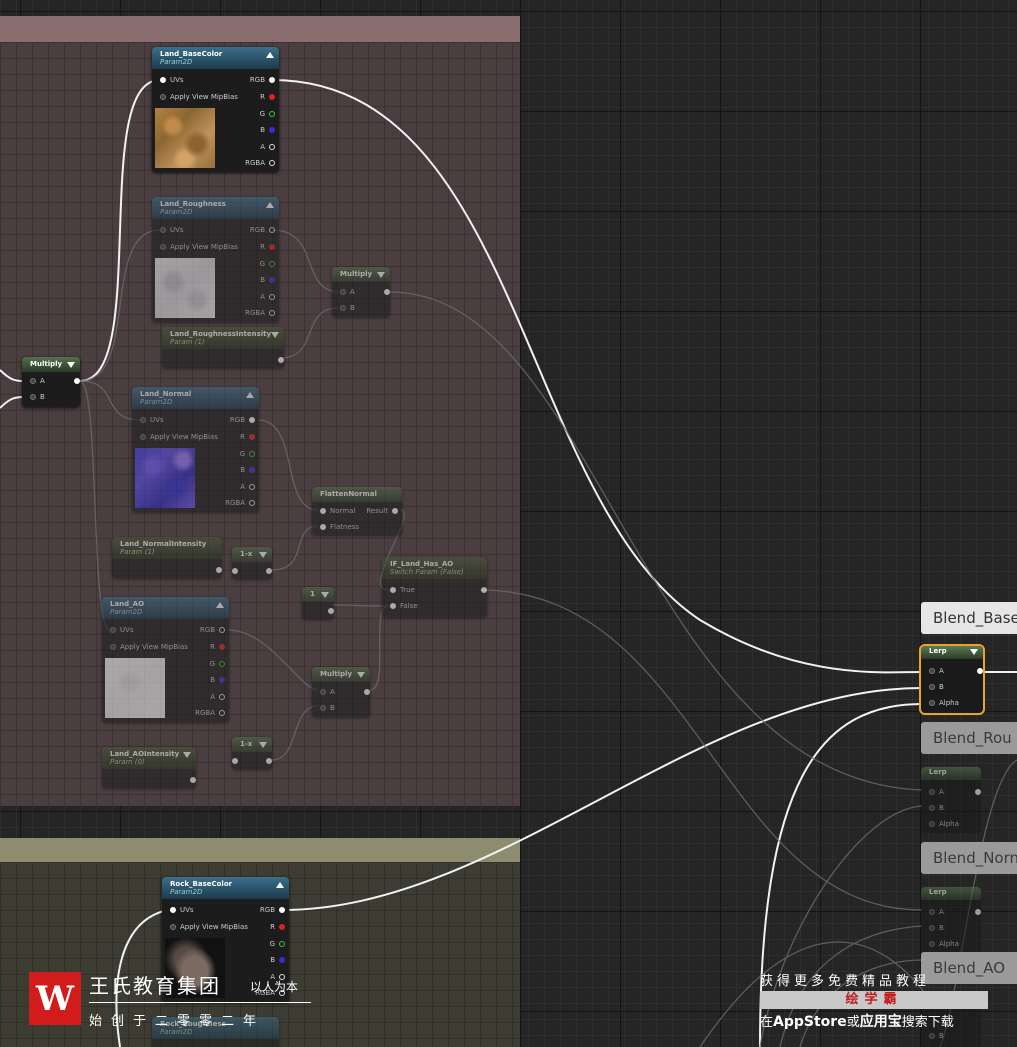 The image size is (1017, 1047). Describe the element at coordinates (165, 608) in the screenshot. I see `node-header: Land_AO Param2D` at that location.